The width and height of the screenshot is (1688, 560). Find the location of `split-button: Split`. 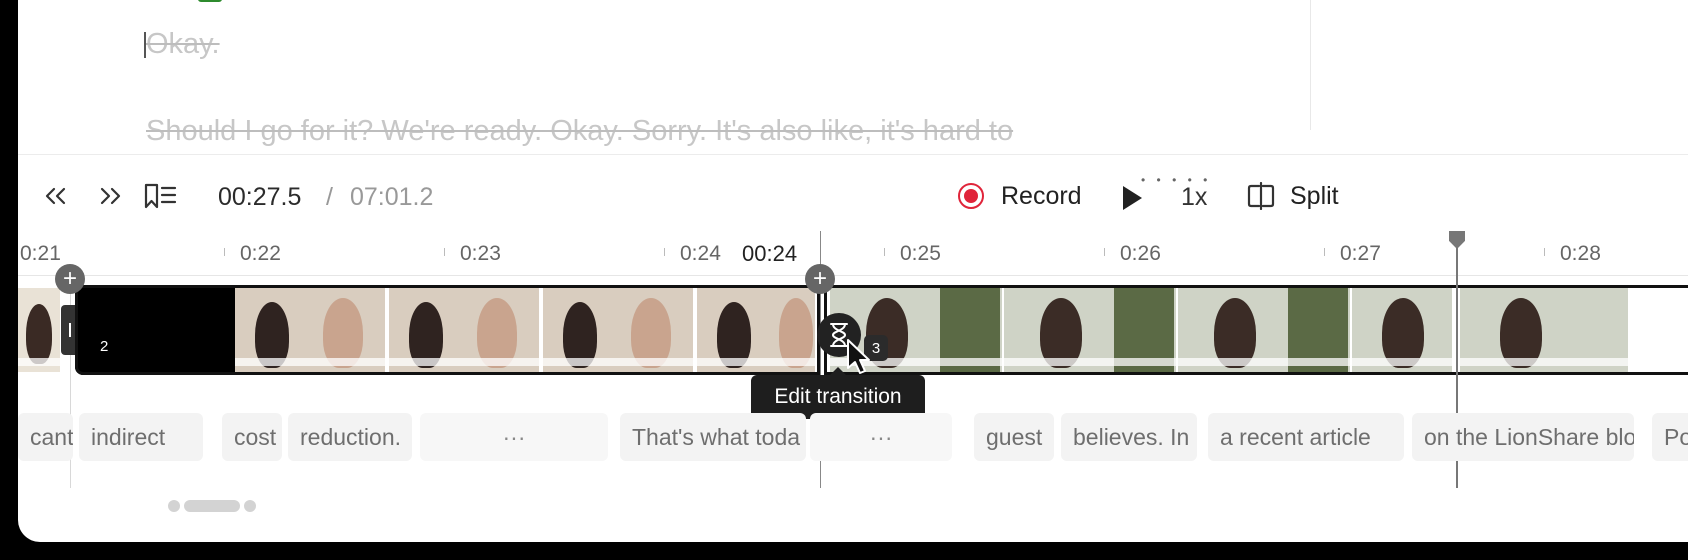

split-button: Split is located at coordinates (1292, 196).